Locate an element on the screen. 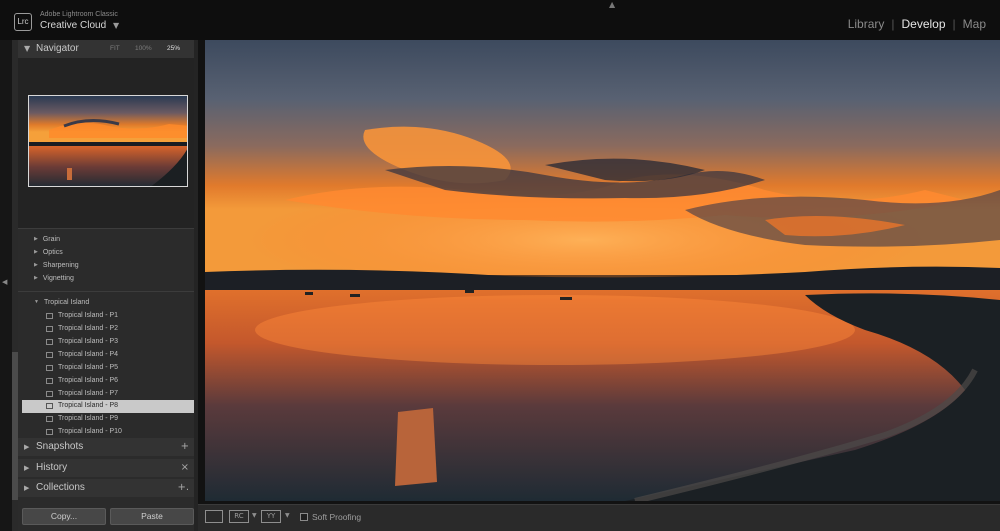 The image size is (1000, 531). brand-product-name: Adobe Lightroom Classic is located at coordinates (79, 14).